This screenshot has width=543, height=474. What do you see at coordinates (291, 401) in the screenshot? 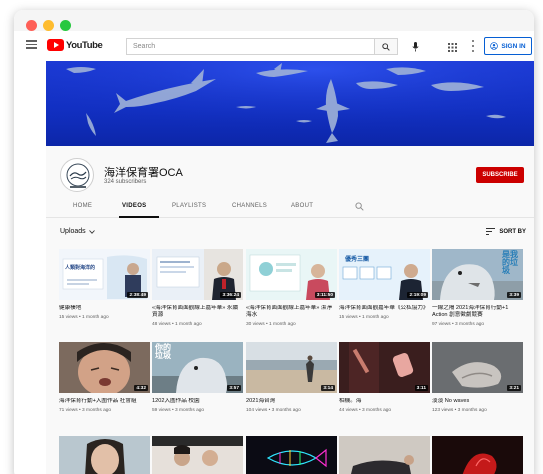
I see `video-title: 2021海台灣` at bounding box center [291, 401].